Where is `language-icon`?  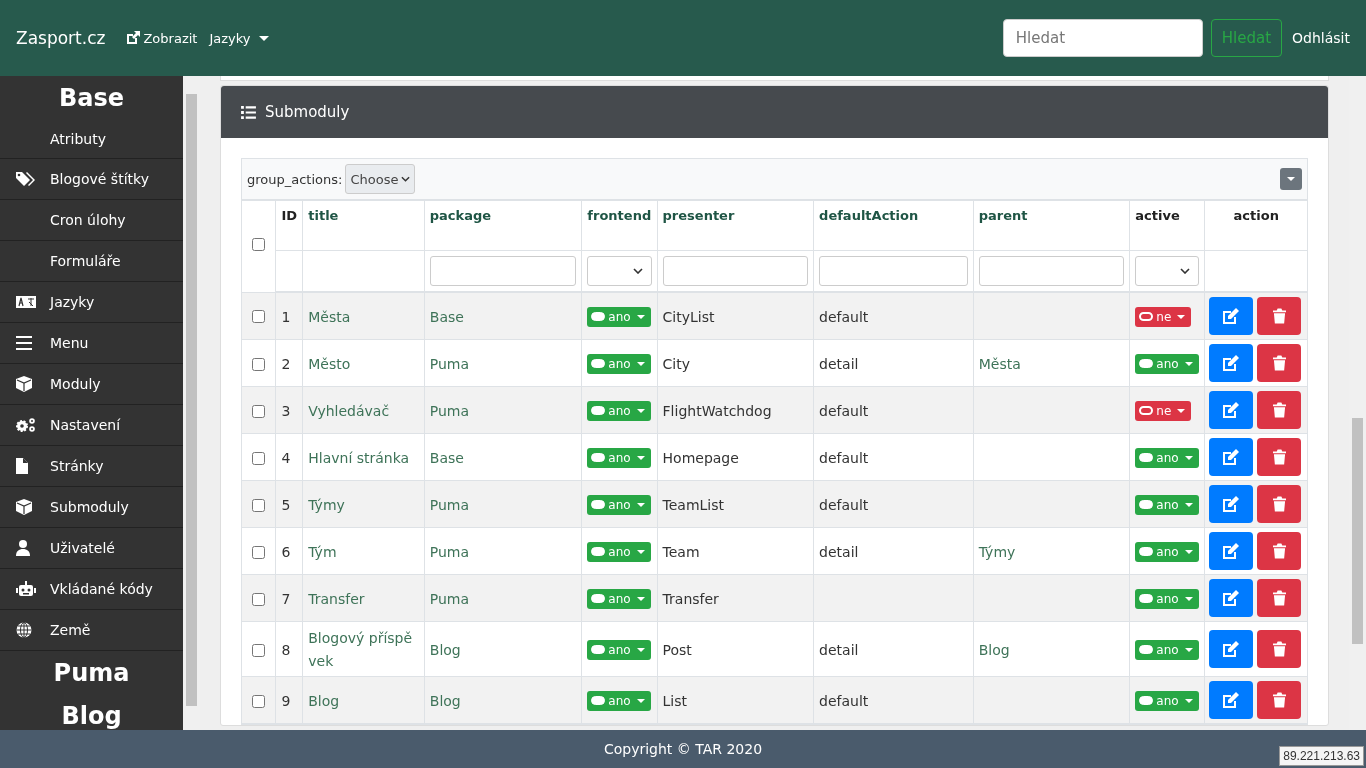 language-icon is located at coordinates (26, 302).